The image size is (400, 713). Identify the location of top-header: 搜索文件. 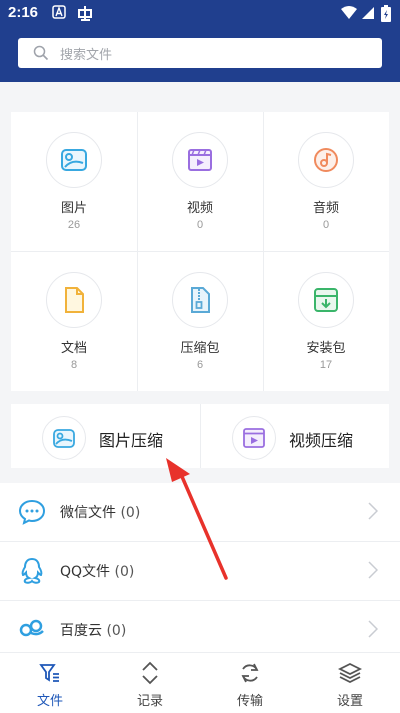
(200, 54).